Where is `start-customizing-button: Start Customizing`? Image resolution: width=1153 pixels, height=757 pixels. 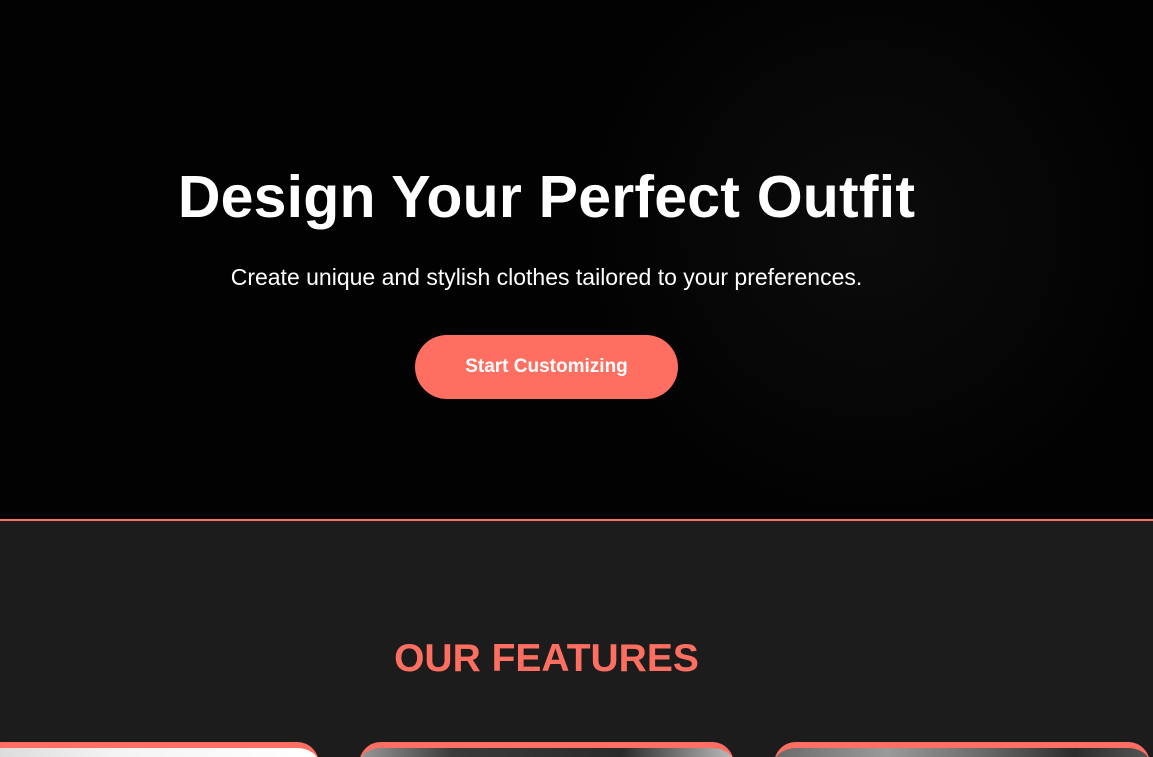
start-customizing-button: Start Customizing is located at coordinates (546, 367).